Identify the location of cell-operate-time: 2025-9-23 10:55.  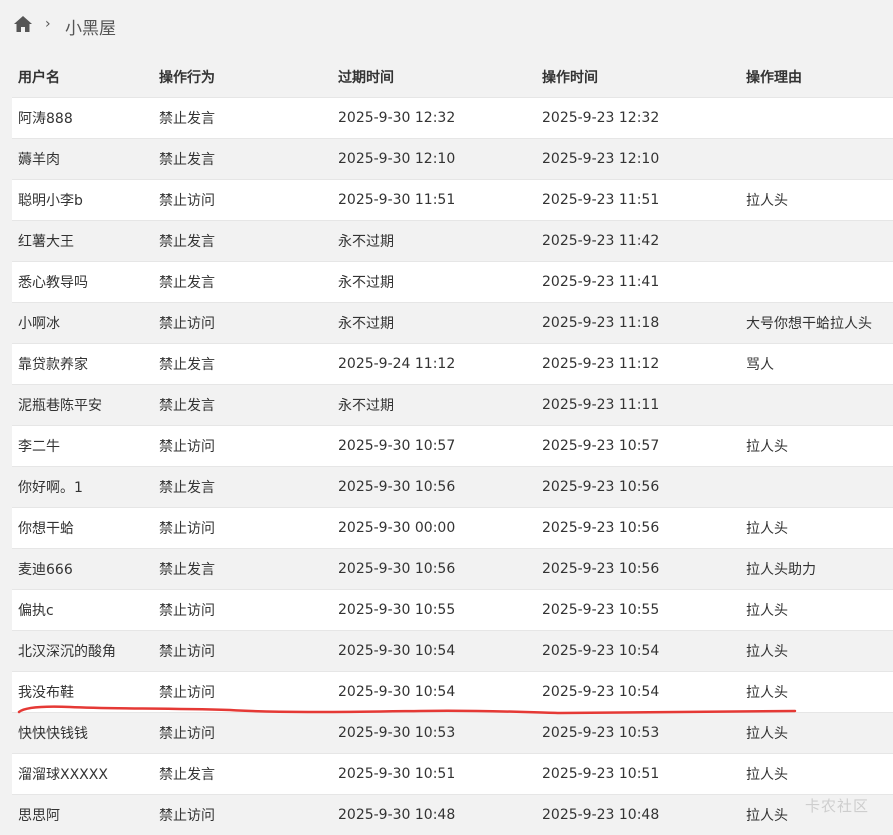
(638, 610).